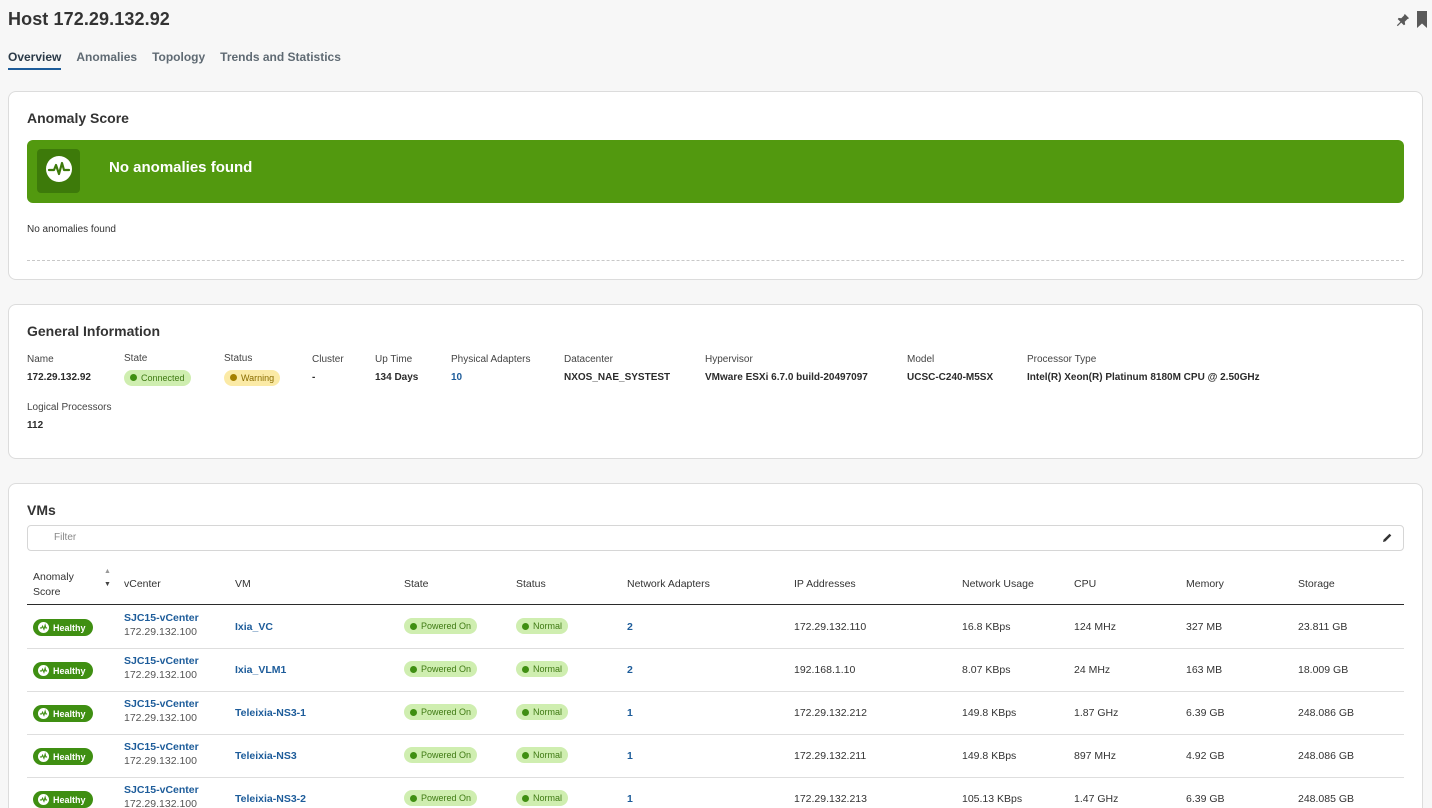 The image size is (1432, 808). What do you see at coordinates (1205, 584) in the screenshot?
I see `column-header-memory: Memory` at bounding box center [1205, 584].